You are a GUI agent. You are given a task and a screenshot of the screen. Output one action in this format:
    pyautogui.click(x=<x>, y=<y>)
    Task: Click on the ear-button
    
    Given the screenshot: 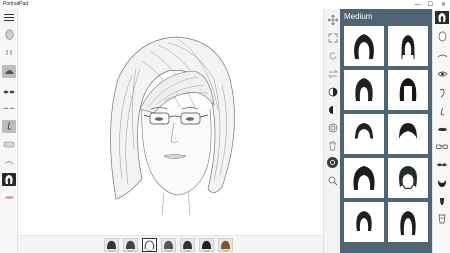 What is the action you would take?
    pyautogui.click(x=9, y=52)
    